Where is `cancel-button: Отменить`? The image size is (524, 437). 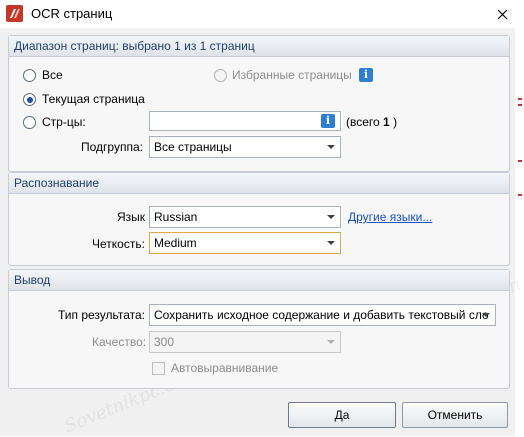
cancel-button: Отменить is located at coordinates (455, 415).